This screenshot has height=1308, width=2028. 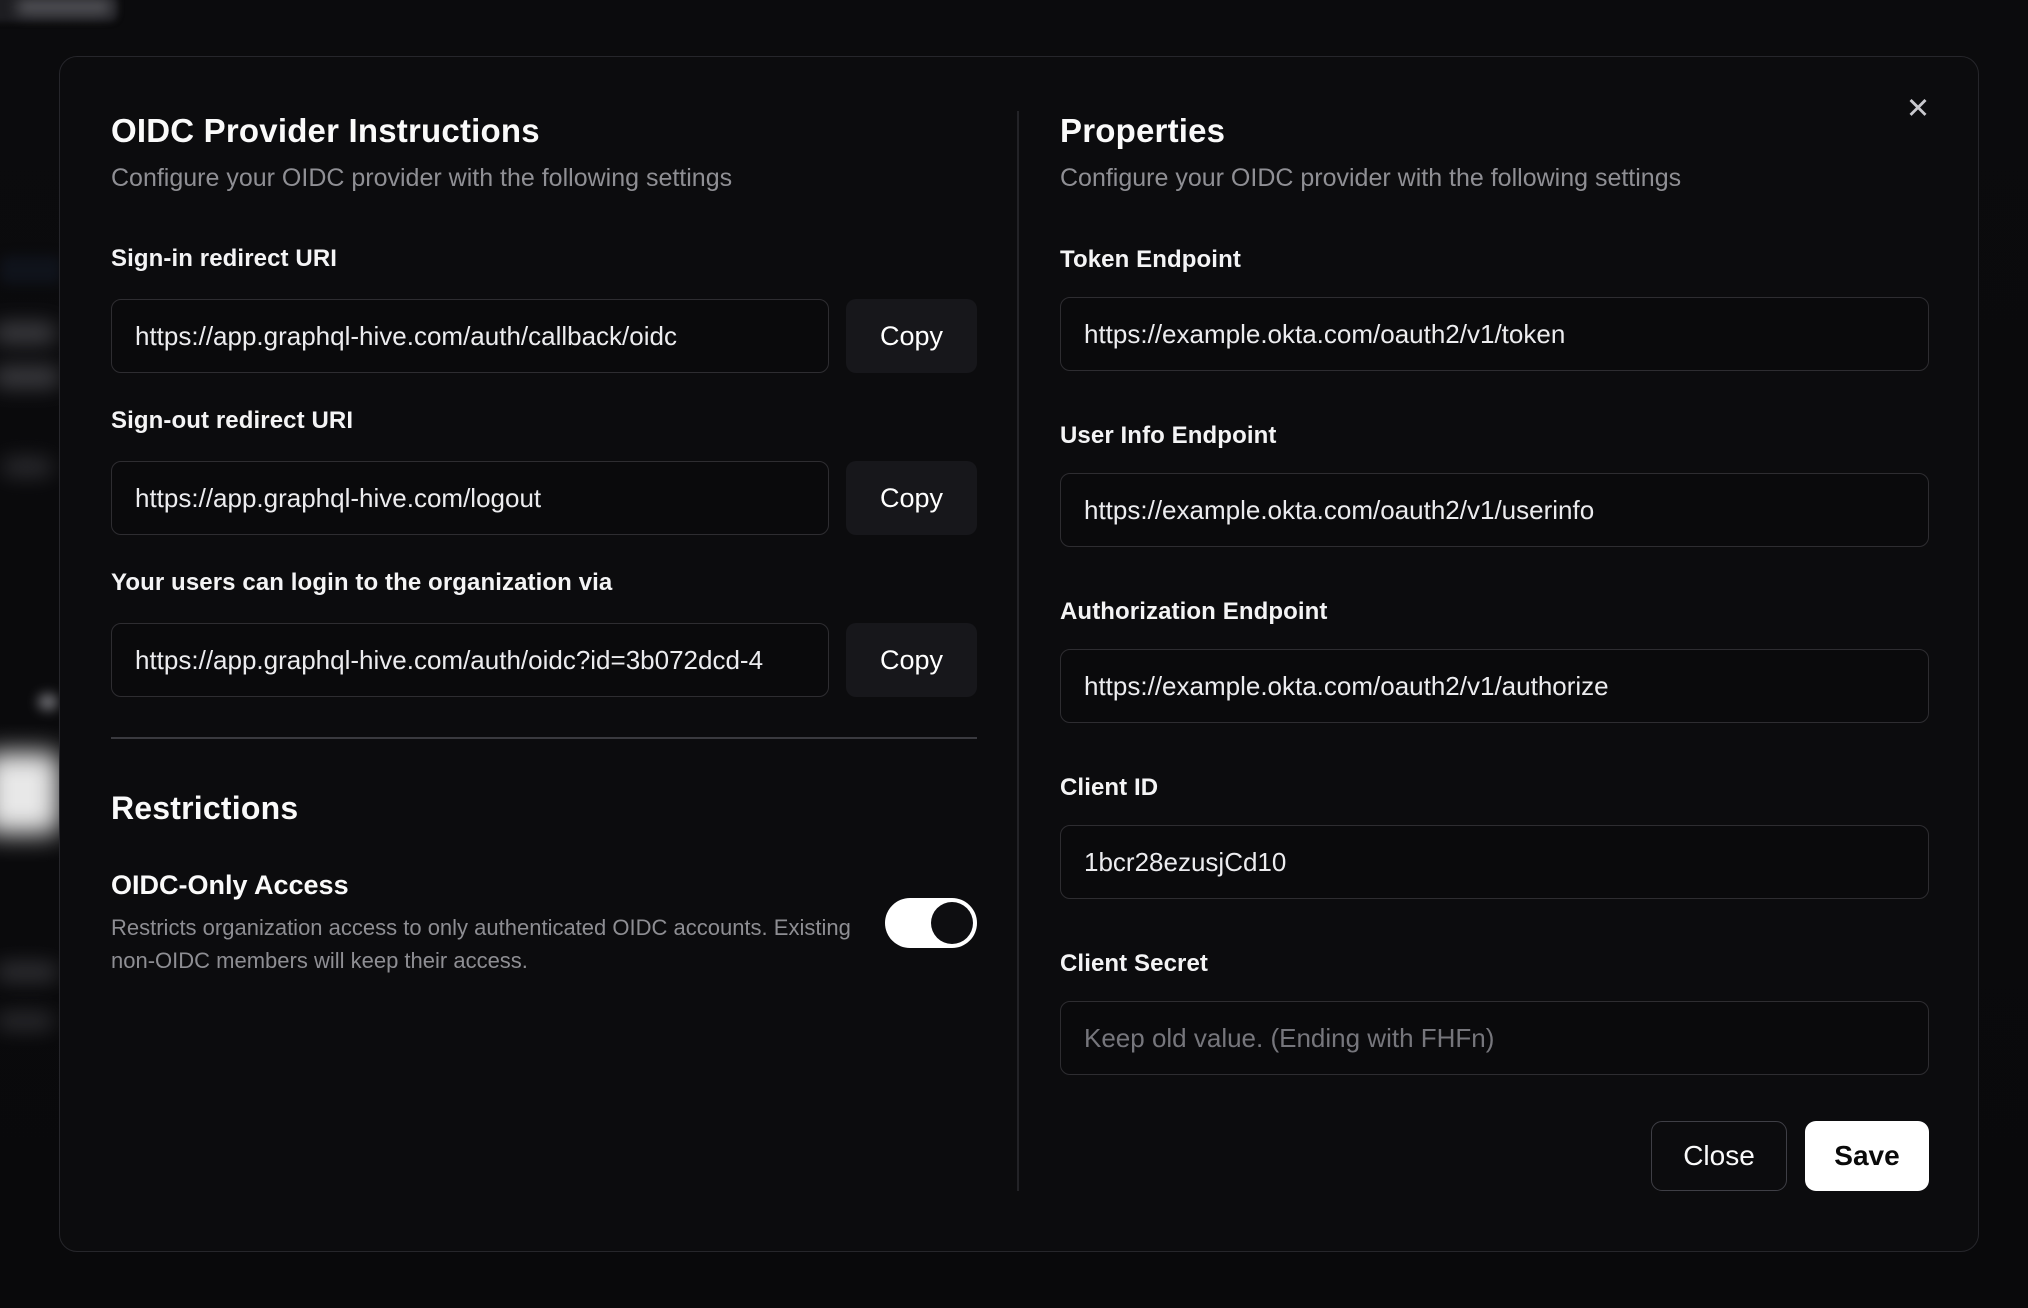 What do you see at coordinates (1194, 611) in the screenshot?
I see `authorization-endpoint-label: Authorization Endpoint` at bounding box center [1194, 611].